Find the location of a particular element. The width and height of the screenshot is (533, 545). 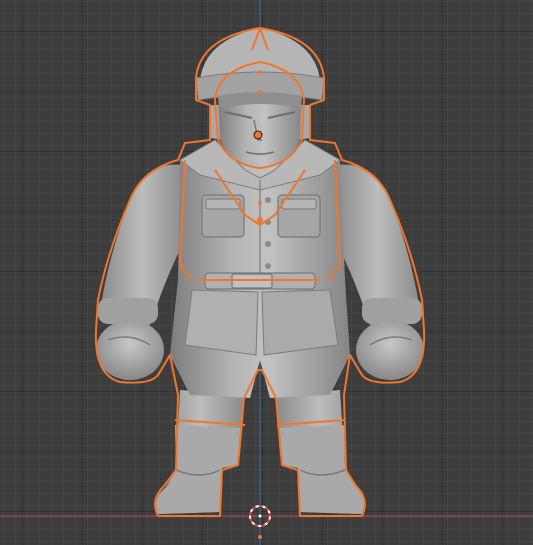

right-fist is located at coordinates (390, 350).